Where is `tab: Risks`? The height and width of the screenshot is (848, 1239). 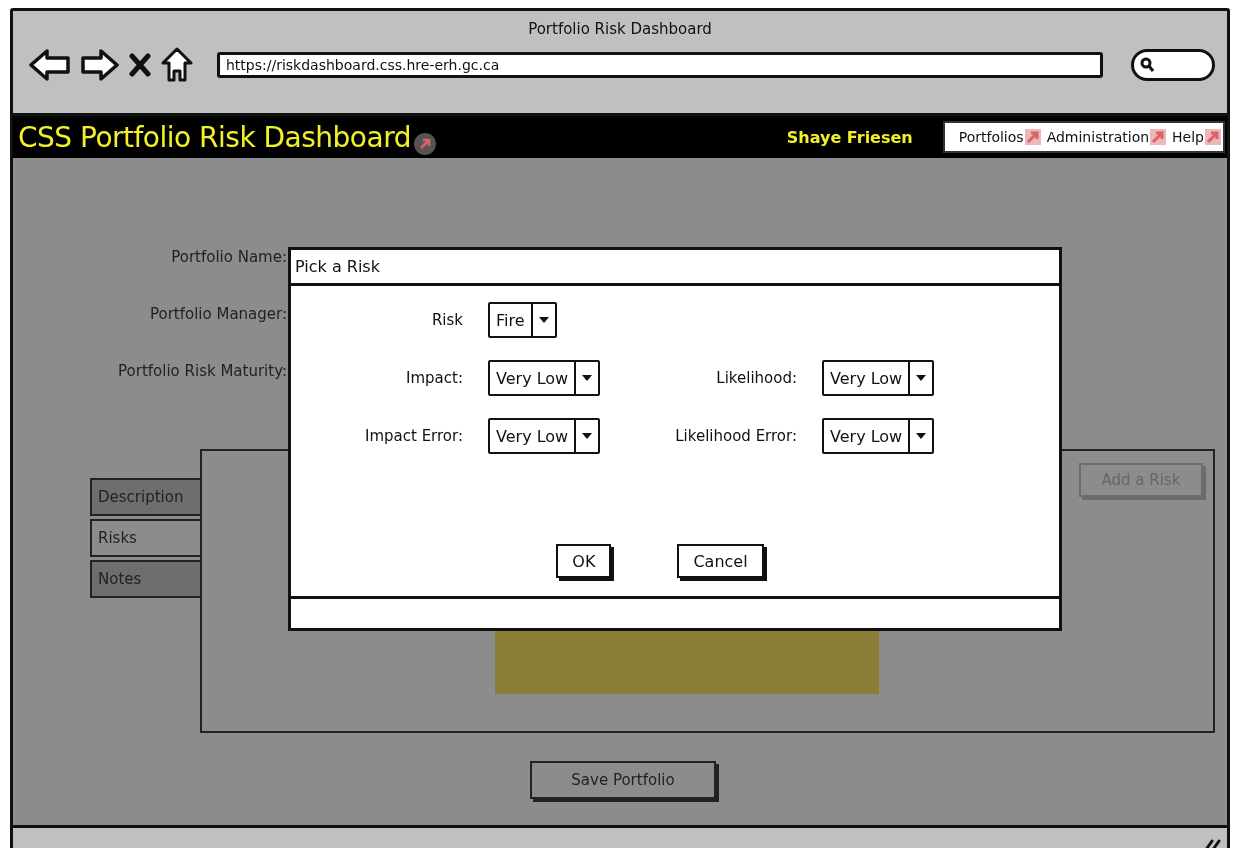 tab: Risks is located at coordinates (145, 538).